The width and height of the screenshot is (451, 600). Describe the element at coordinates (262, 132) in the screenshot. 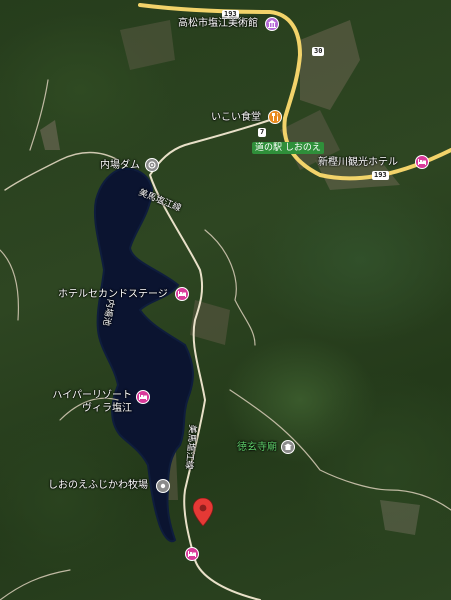

I see `route-shield-7: 7` at that location.